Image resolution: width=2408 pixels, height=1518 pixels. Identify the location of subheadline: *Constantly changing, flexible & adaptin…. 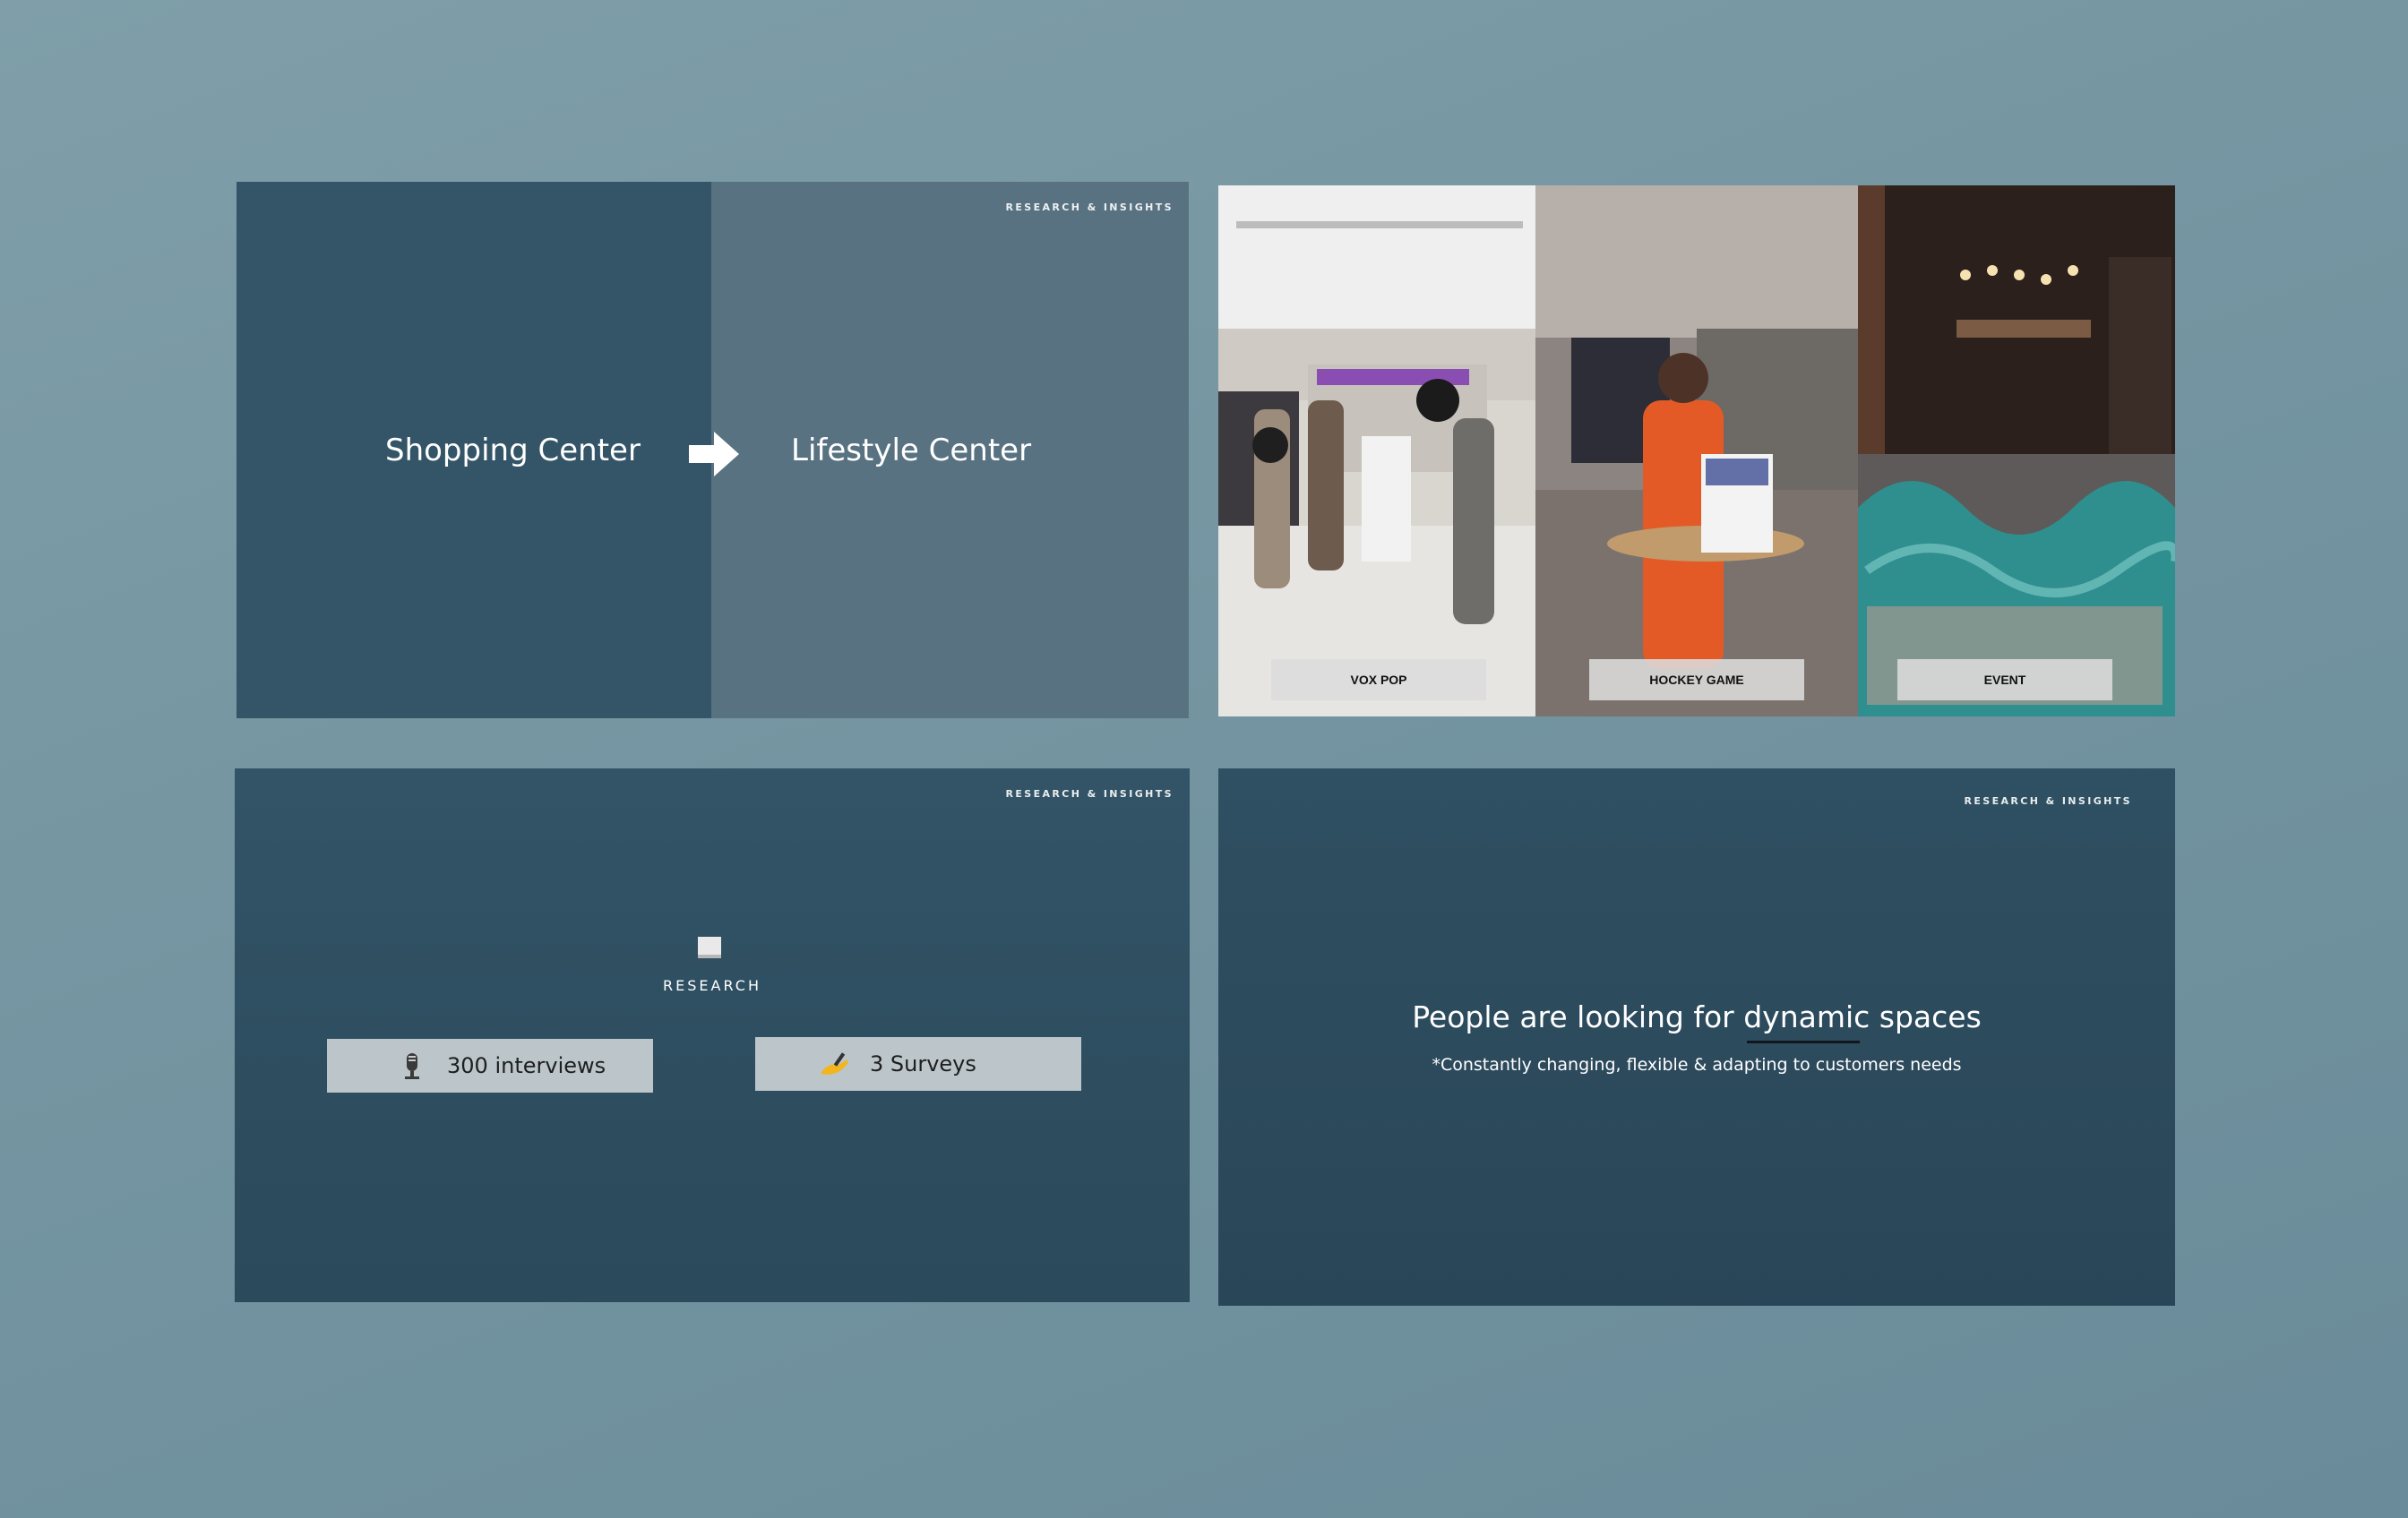
(1697, 1065).